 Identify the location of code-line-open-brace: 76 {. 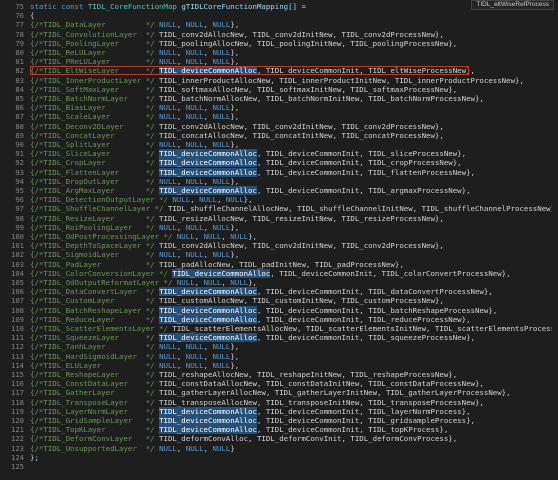
(279, 15).